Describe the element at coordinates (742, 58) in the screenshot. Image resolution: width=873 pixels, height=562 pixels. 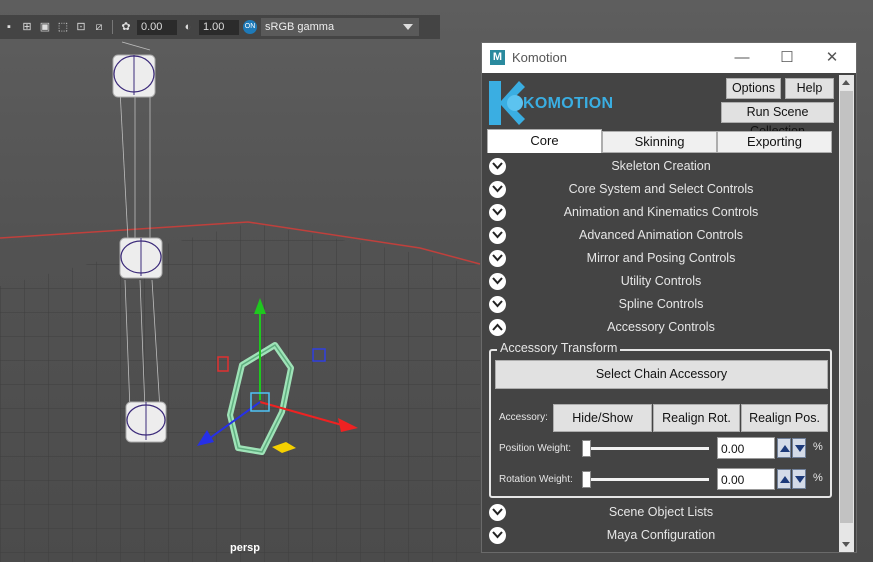
I see `minimize-button: —` at that location.